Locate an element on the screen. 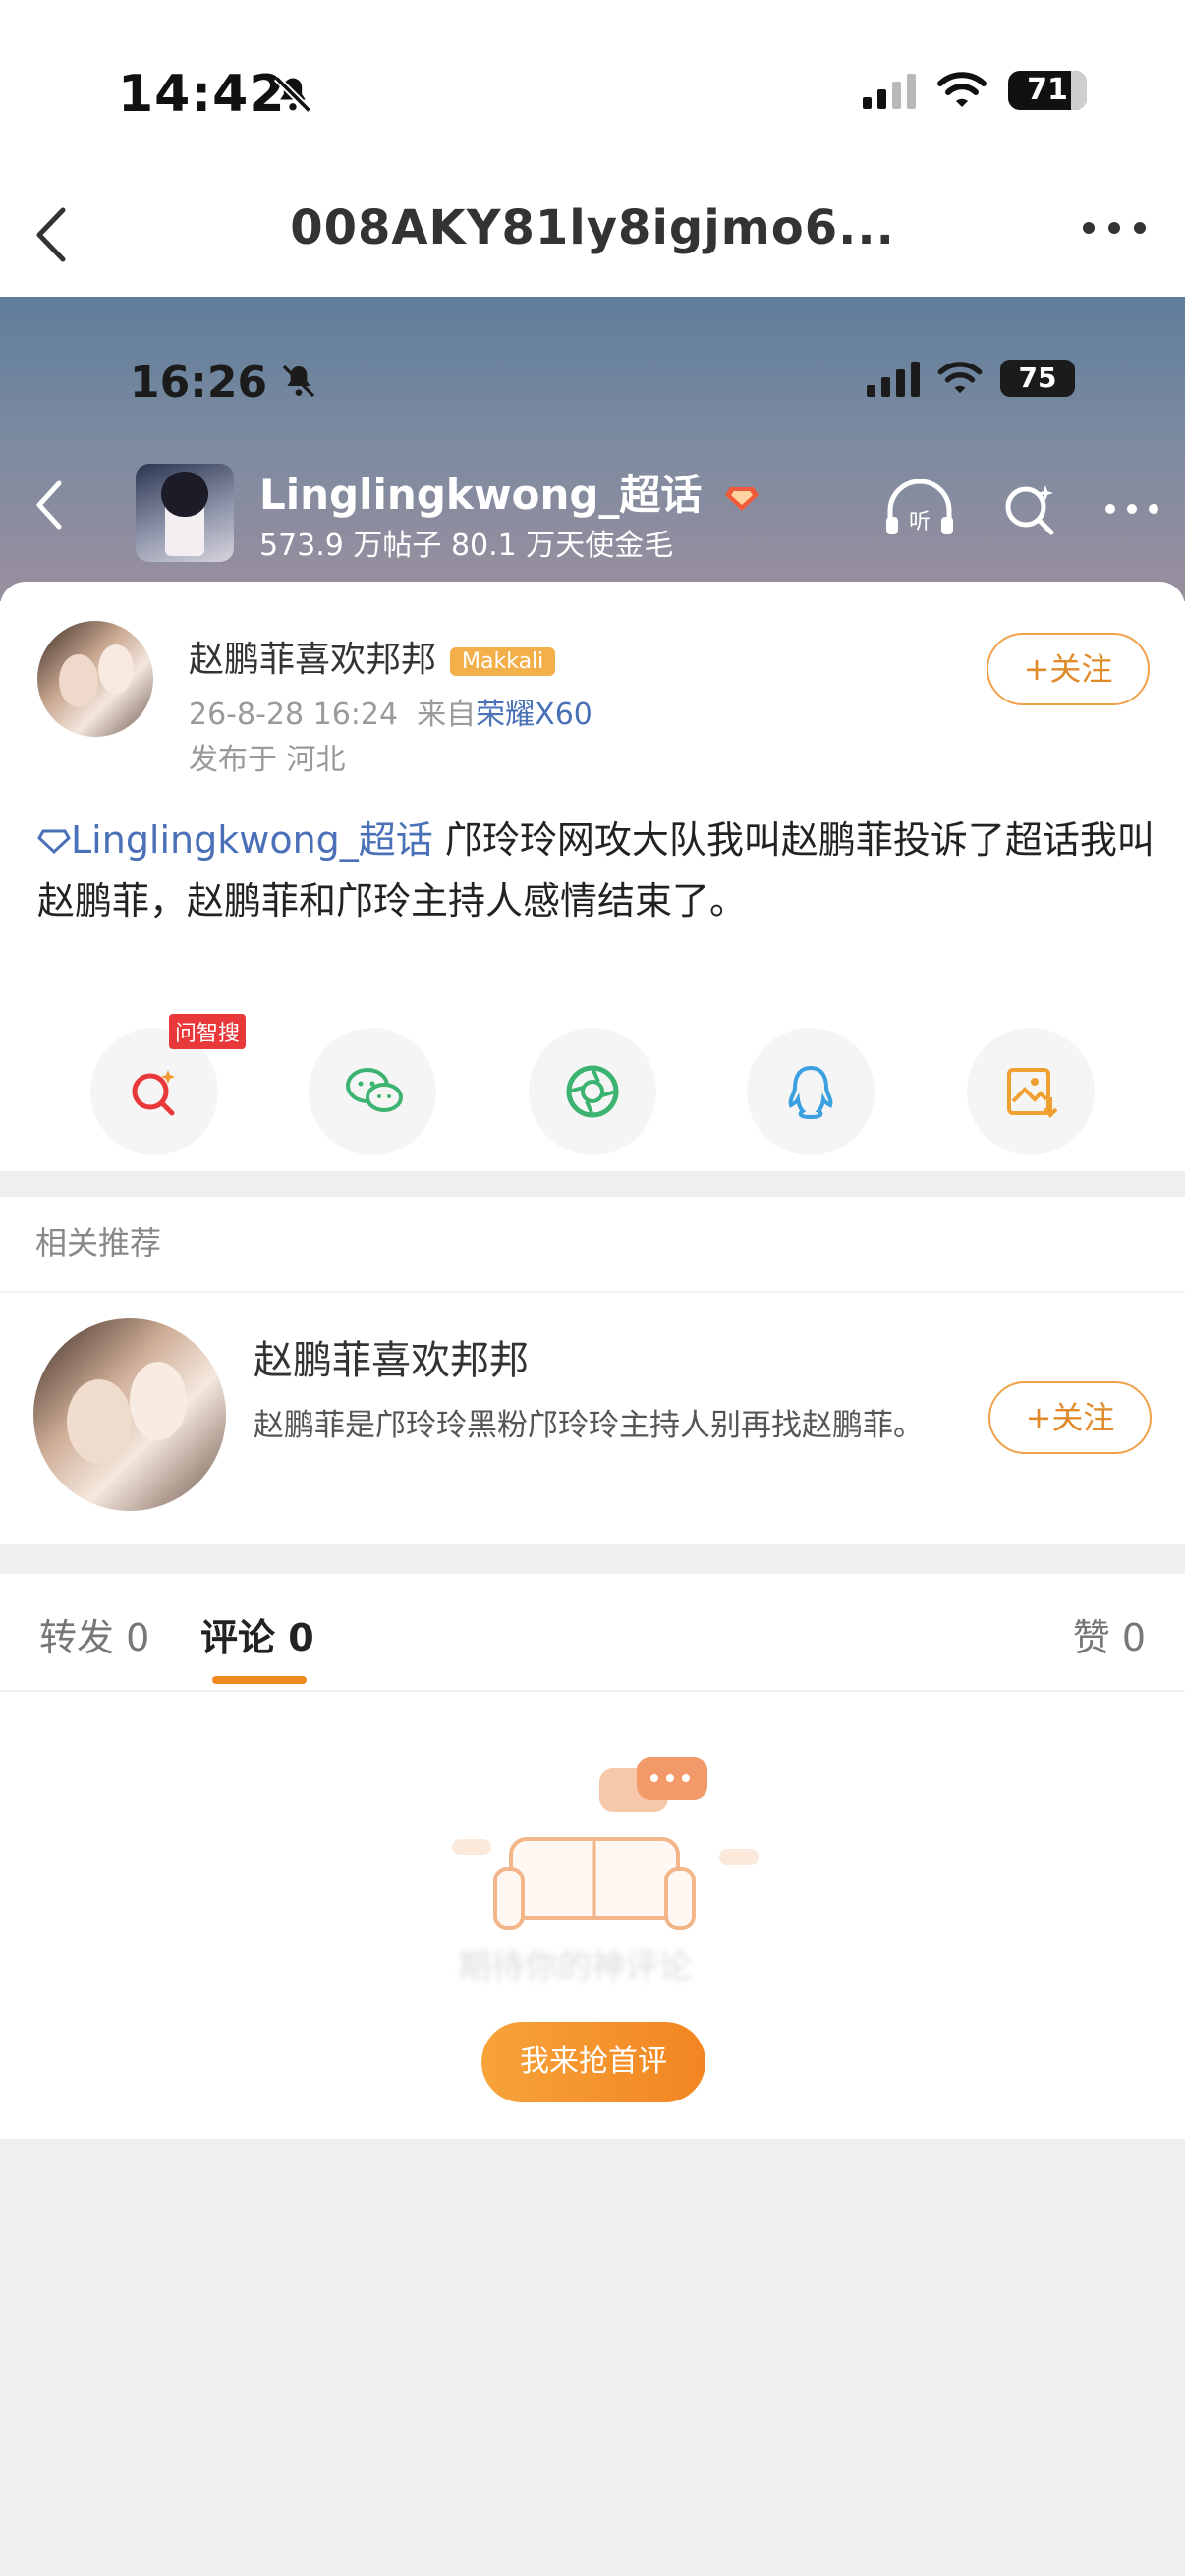  tab-like: 赞 0 is located at coordinates (1110, 1634).